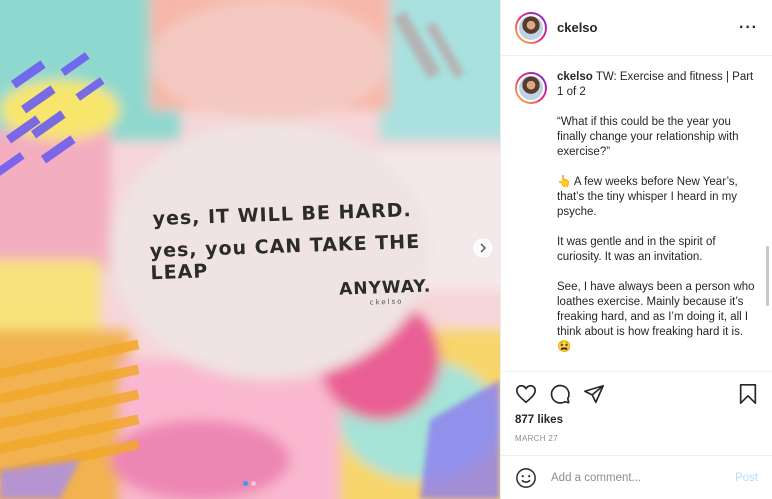  What do you see at coordinates (577, 27) in the screenshot?
I see `header-username: ckelso` at bounding box center [577, 27].